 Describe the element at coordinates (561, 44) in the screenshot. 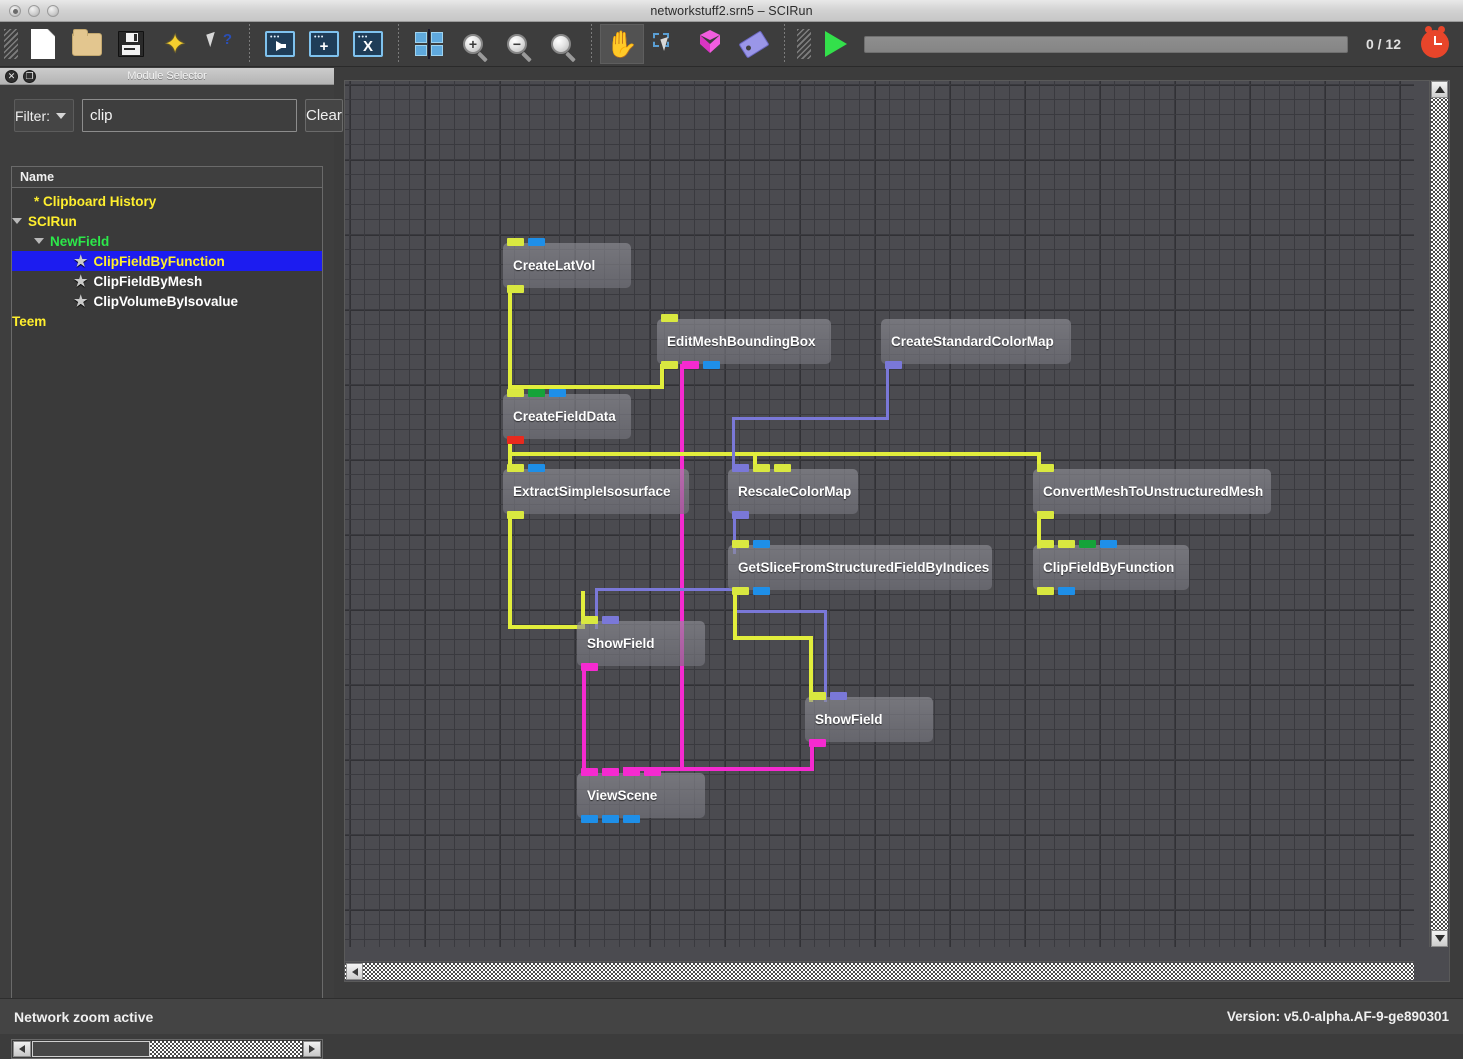

I see `zoom-reset-button` at that location.